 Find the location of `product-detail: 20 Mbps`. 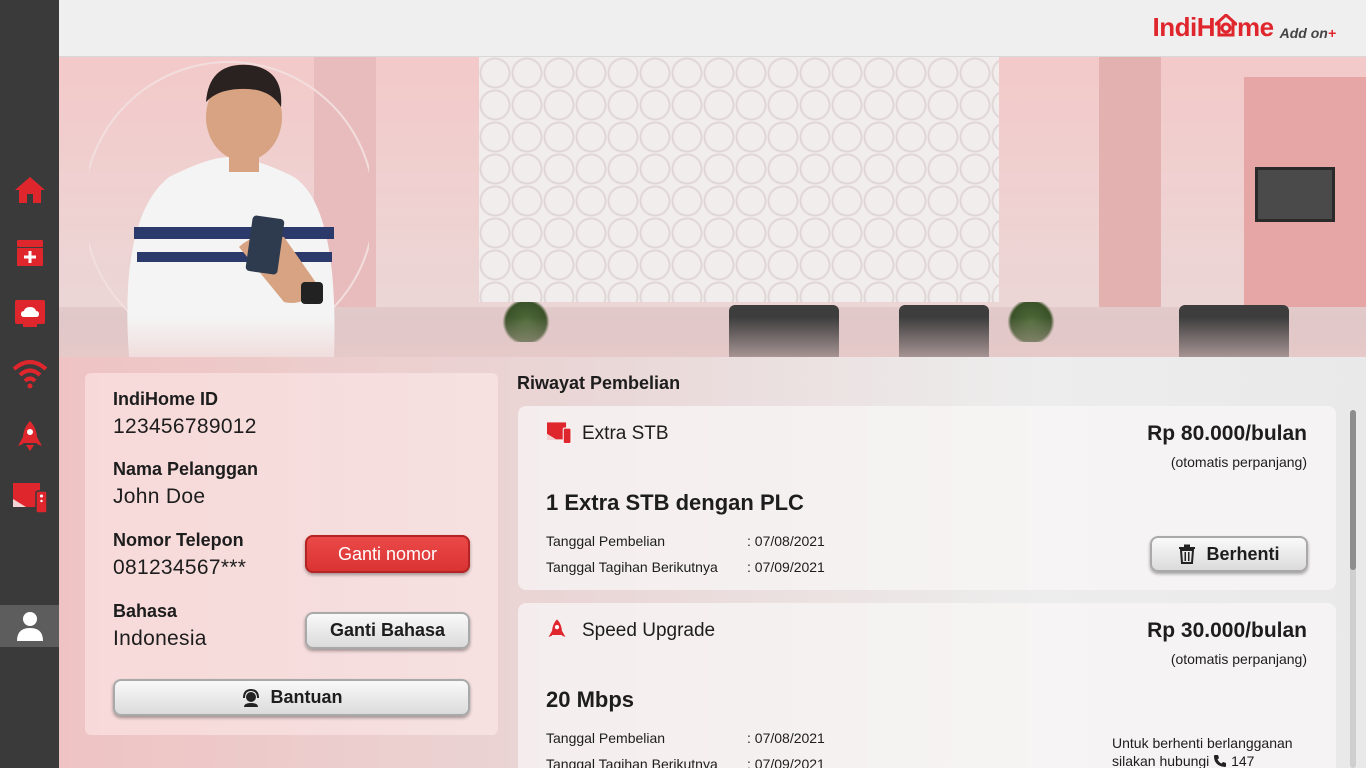

product-detail: 20 Mbps is located at coordinates (590, 699).